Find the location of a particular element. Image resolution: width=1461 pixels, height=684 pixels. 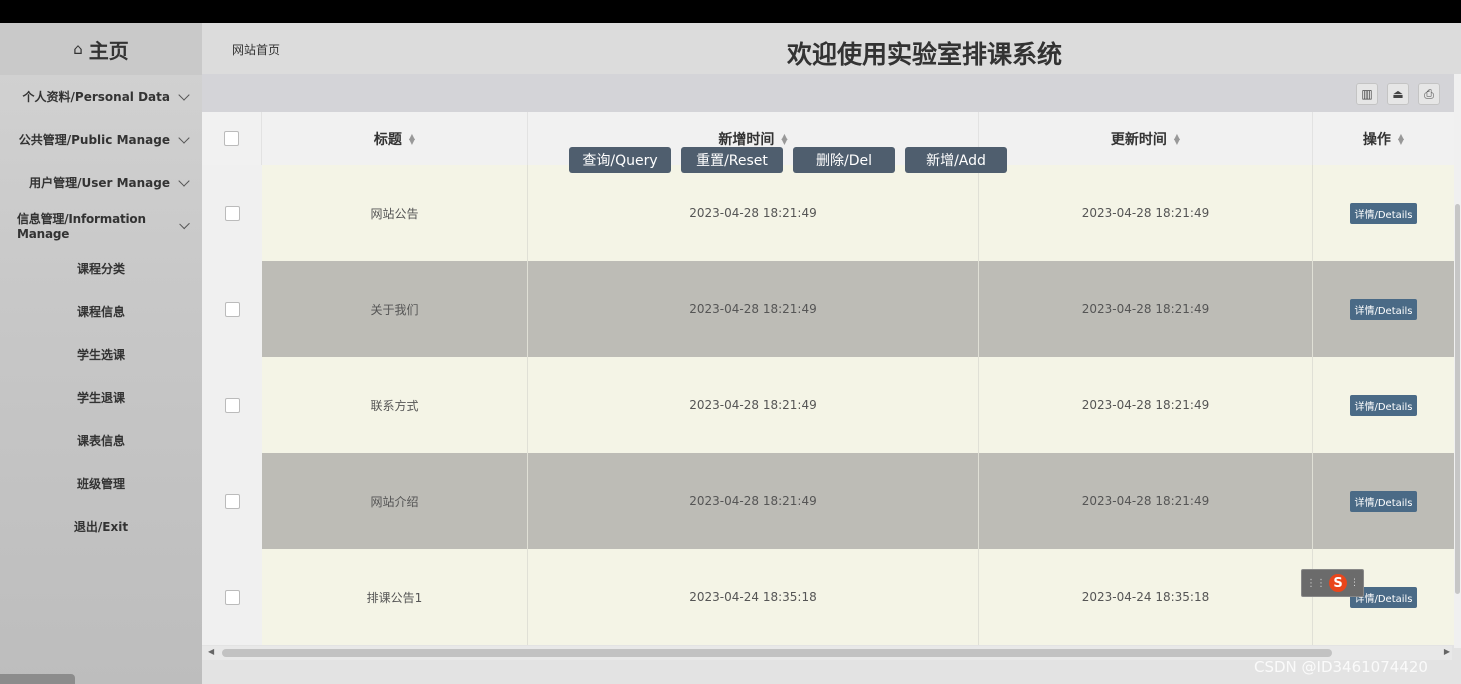

submenu-student-select: 学生选课 is located at coordinates (101, 354).